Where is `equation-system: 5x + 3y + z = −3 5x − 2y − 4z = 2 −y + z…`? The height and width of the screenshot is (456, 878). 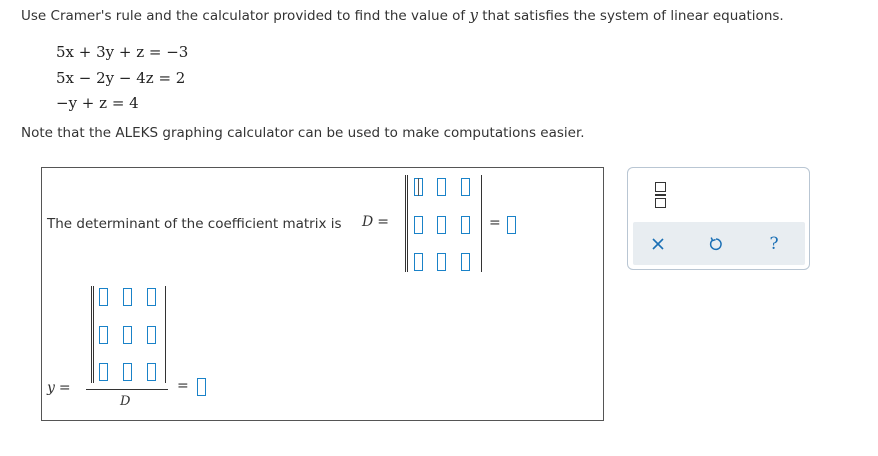
equation-system: 5x + 3y + z = −3 5x − 2y − 4z = 2 −y + z… is located at coordinates (122, 78).